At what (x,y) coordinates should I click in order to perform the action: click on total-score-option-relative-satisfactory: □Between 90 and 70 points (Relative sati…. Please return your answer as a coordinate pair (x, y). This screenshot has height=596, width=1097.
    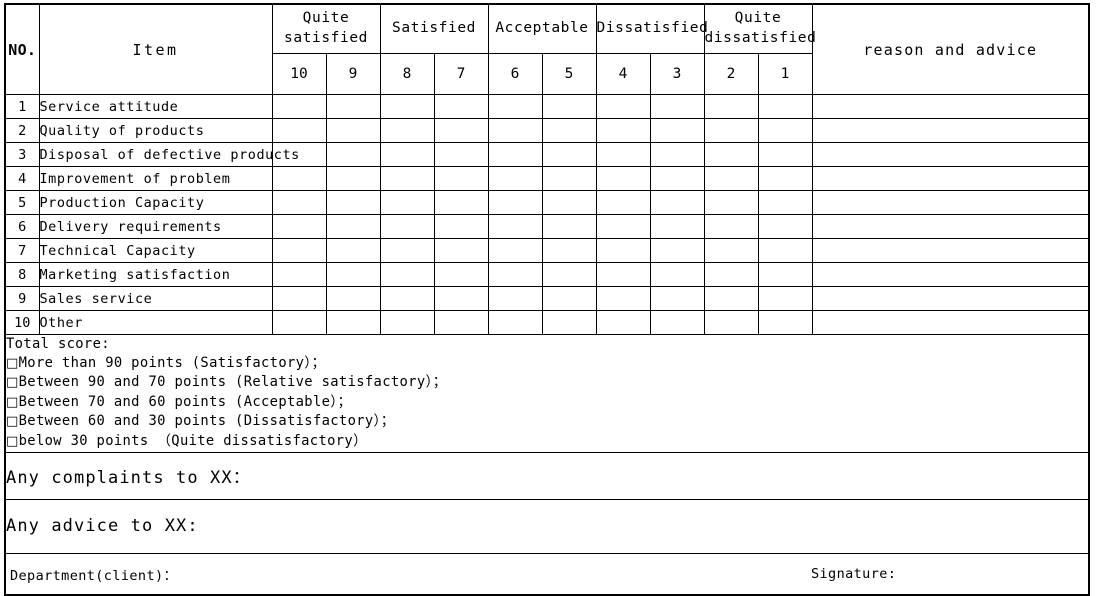
    Looking at the image, I should click on (547, 383).